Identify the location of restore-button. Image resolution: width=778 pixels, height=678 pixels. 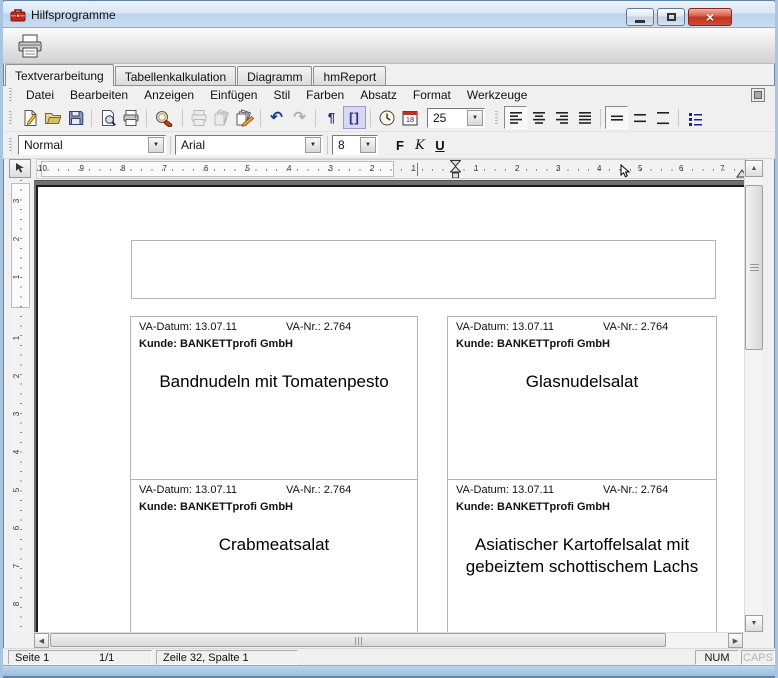
(671, 17).